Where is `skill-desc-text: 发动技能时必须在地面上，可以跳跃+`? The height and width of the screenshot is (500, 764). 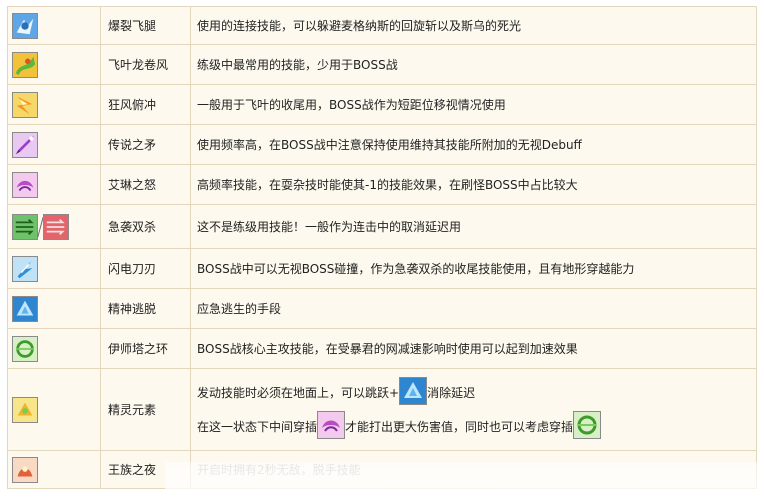 skill-desc-text: 发动技能时必须在地面上，可以跳跃+ is located at coordinates (298, 392).